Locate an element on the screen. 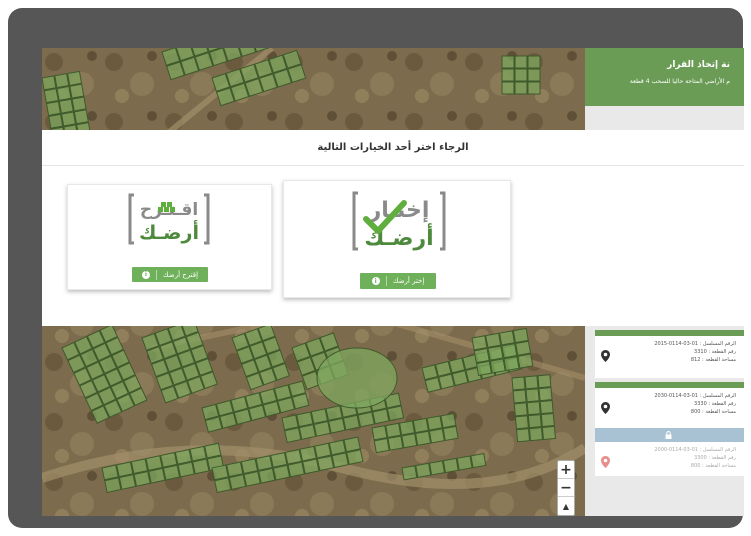 The width and height of the screenshot is (751, 536). suggest-land-option: اقـتـرح أرضـك إقترح أرضك i is located at coordinates (169, 237).